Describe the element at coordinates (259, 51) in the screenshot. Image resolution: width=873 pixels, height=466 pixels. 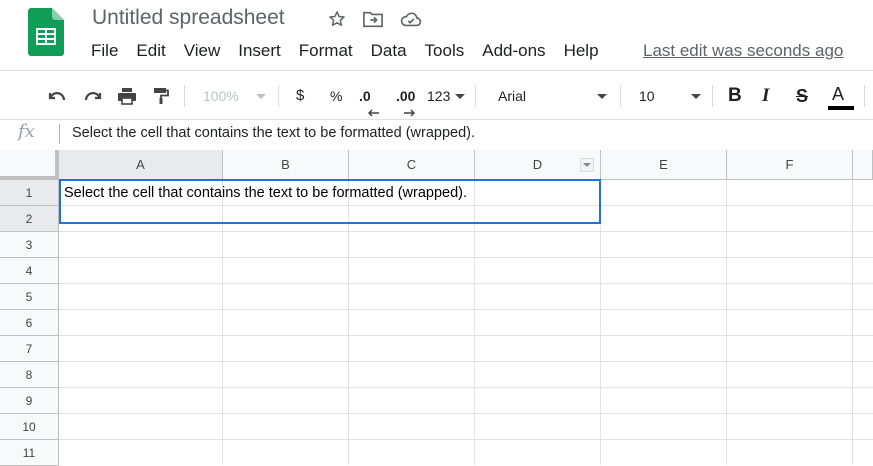
I see `menu-insert: Insert` at that location.